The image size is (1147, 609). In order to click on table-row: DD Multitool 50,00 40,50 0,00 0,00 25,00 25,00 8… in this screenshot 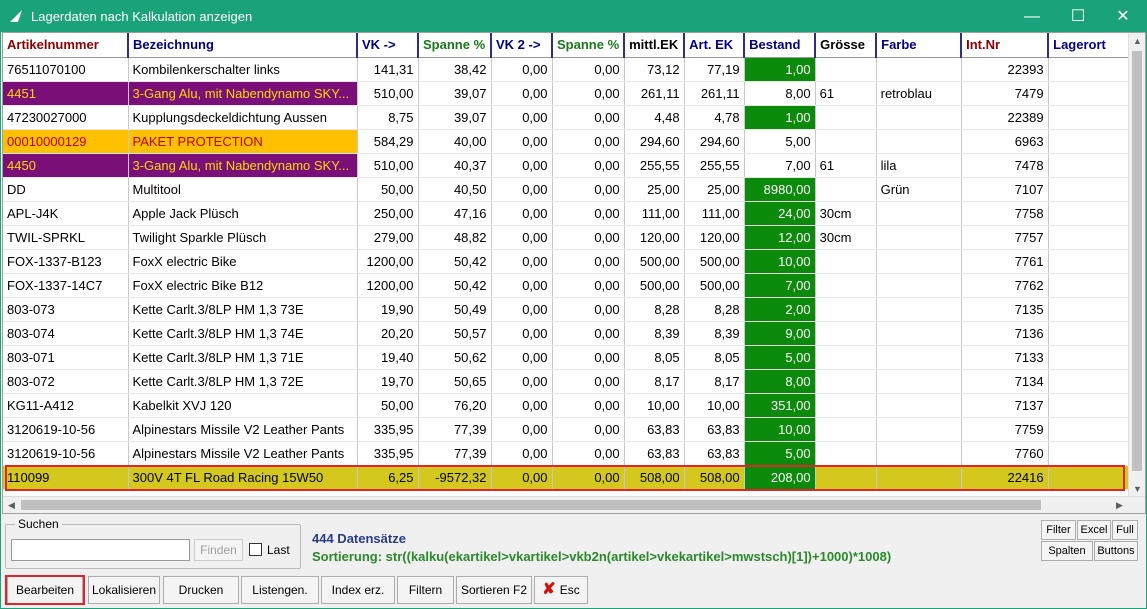, I will do `click(567, 189)`.